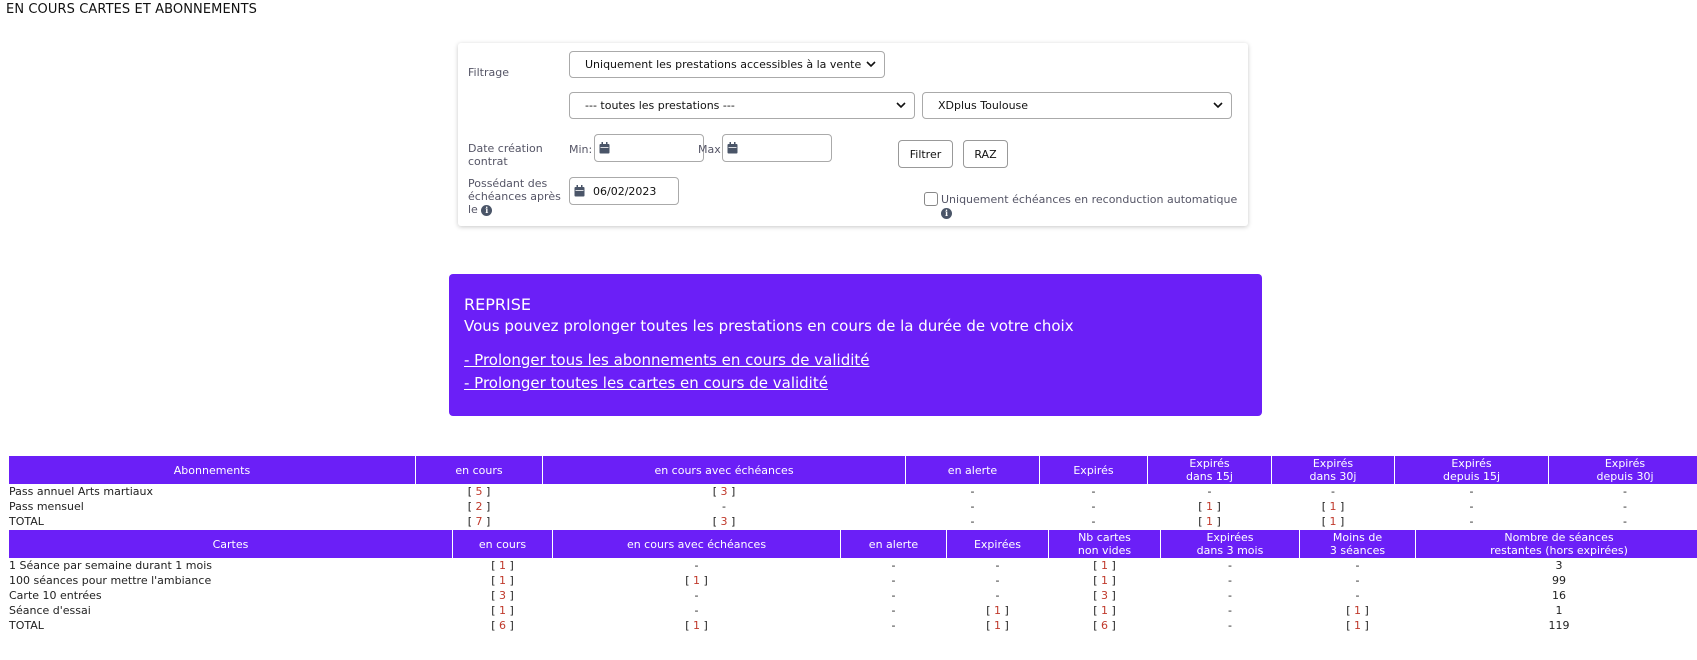 The image size is (1697, 660). What do you see at coordinates (925, 154) in the screenshot?
I see `filtrer-button: Filtrer` at bounding box center [925, 154].